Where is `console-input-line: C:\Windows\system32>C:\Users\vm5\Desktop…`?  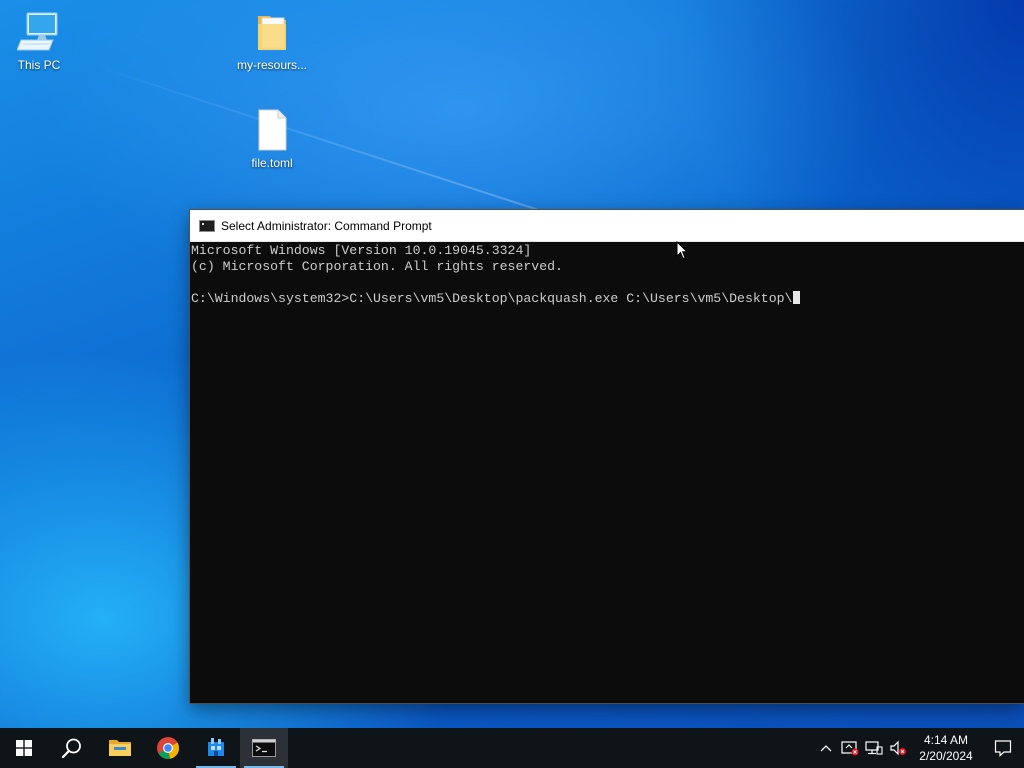 console-input-line: C:\Windows\system32>C:\Users\vm5\Desktop… is located at coordinates (607, 299).